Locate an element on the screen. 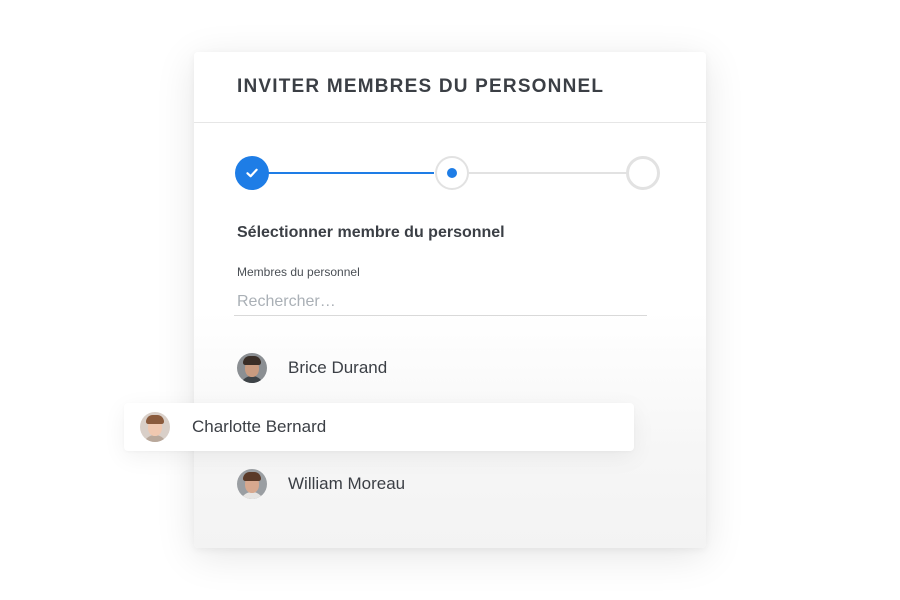 This screenshot has width=900, height=600. staff-name: William Moreau is located at coordinates (347, 483).